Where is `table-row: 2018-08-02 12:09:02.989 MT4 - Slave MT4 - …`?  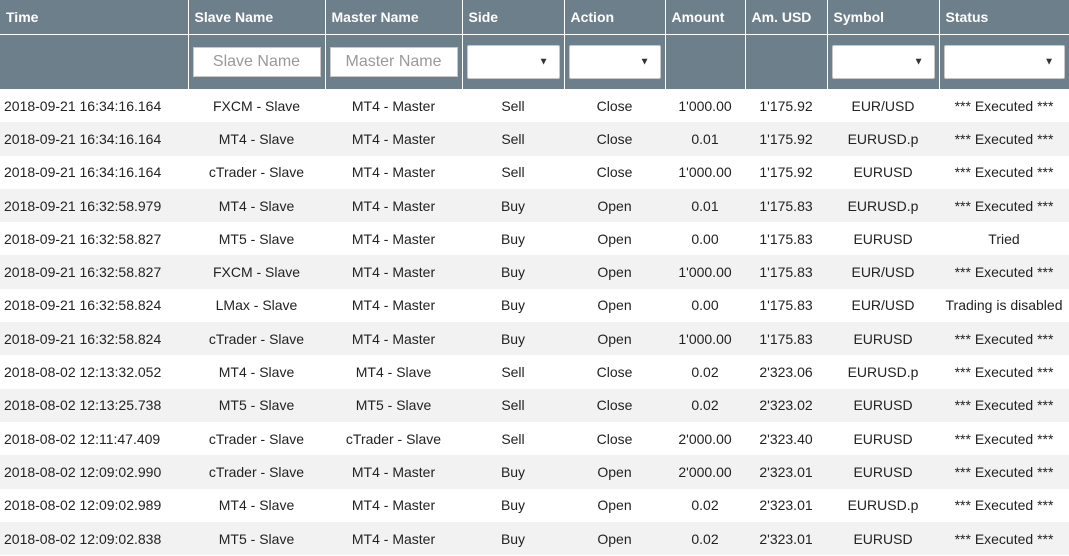 table-row: 2018-08-02 12:09:02.989 MT4 - Slave MT4 - … is located at coordinates (534, 505).